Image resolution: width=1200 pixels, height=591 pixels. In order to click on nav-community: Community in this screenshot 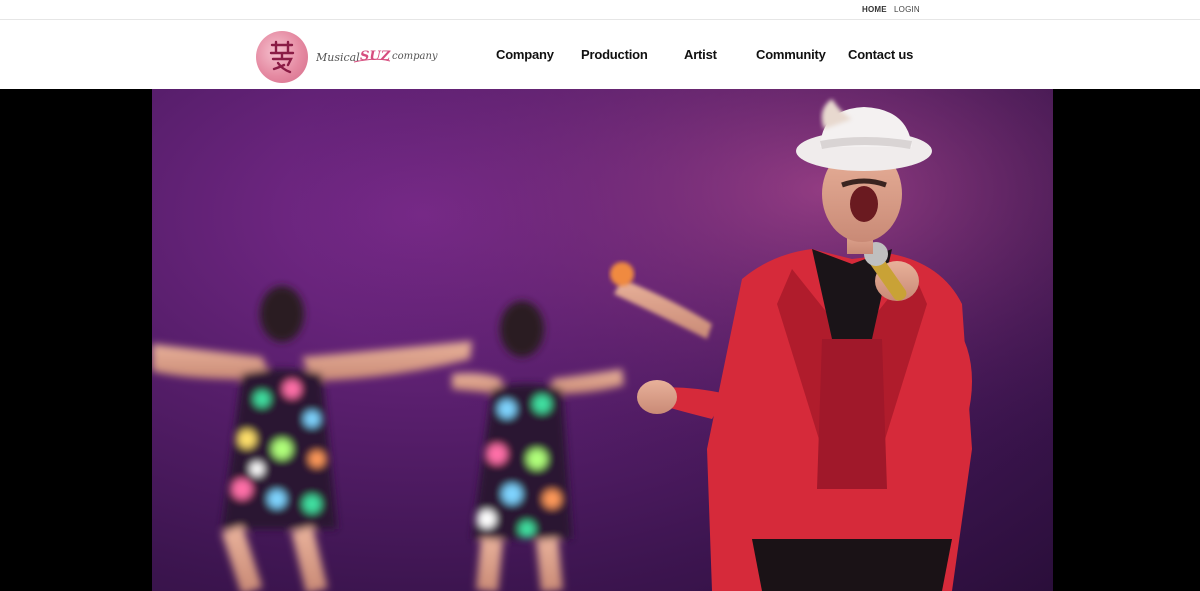, I will do `click(791, 54)`.